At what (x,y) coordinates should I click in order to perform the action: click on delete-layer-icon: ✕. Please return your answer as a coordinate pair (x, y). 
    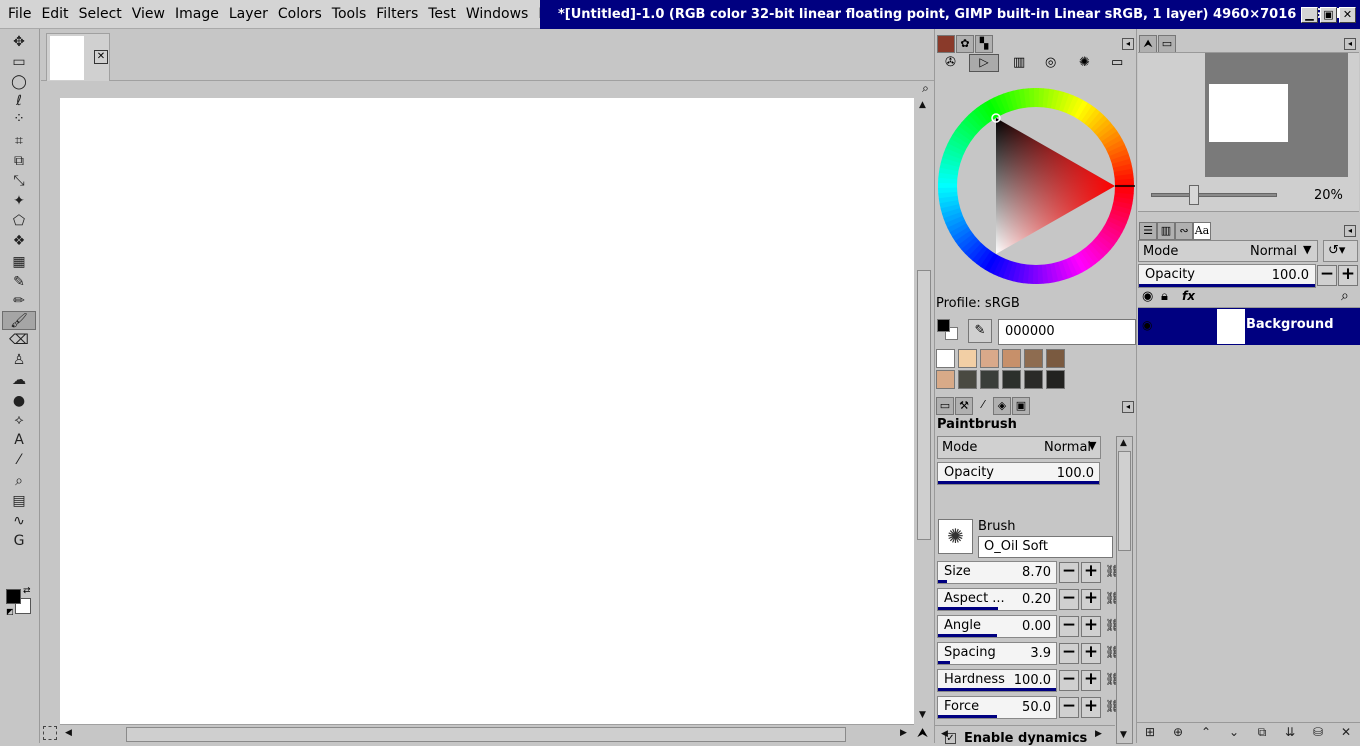
    Looking at the image, I should click on (1346, 733).